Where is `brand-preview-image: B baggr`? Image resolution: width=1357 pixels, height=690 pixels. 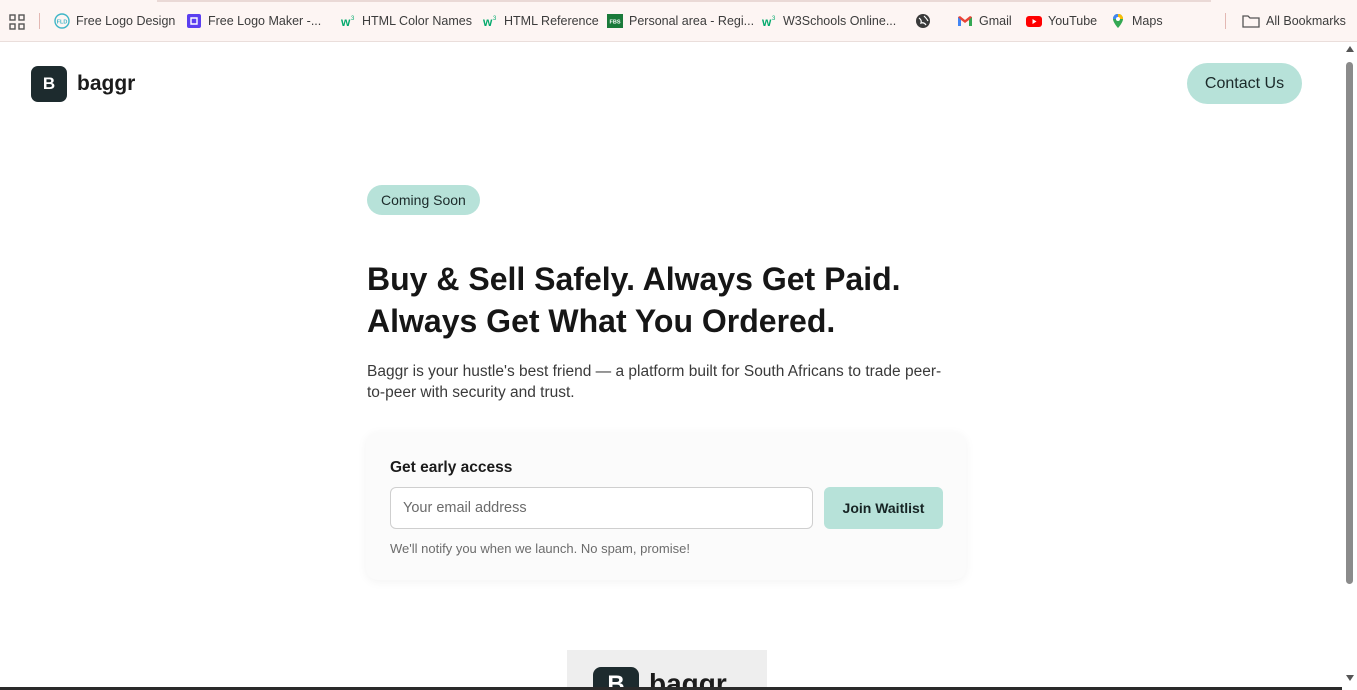
brand-preview-image: B baggr is located at coordinates (667, 670).